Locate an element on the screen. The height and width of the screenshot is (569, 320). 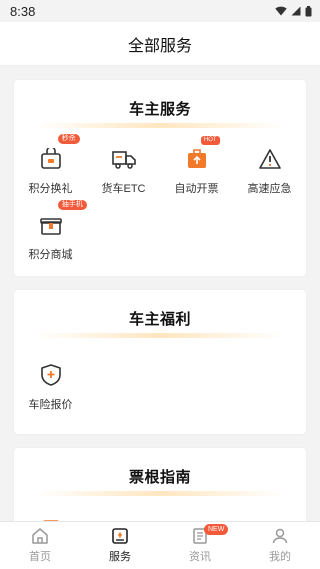
guide-item-route is located at coordinates (123, 516).